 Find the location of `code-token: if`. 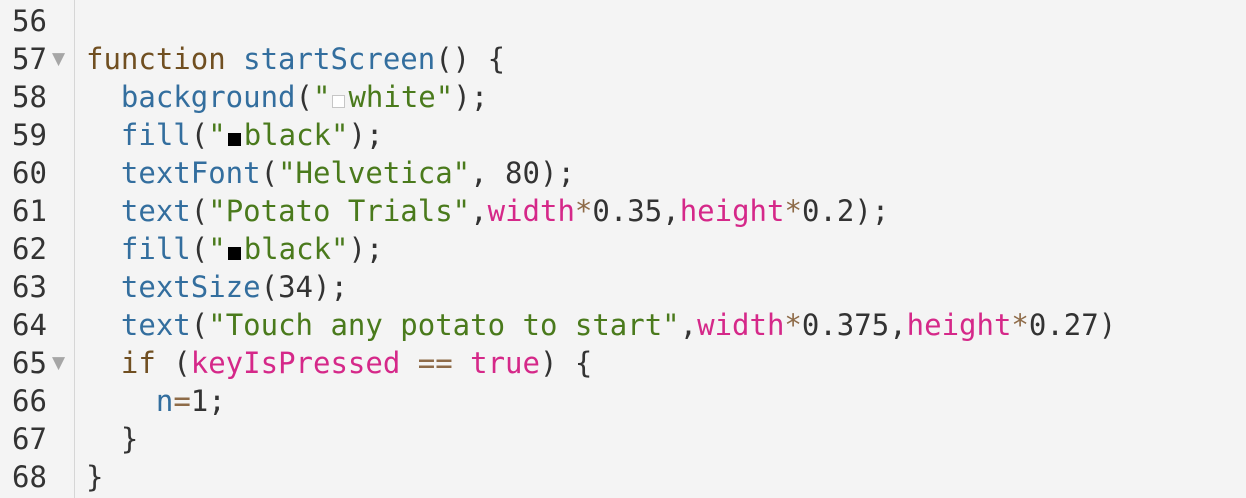

code-token: if is located at coordinates (138, 363).